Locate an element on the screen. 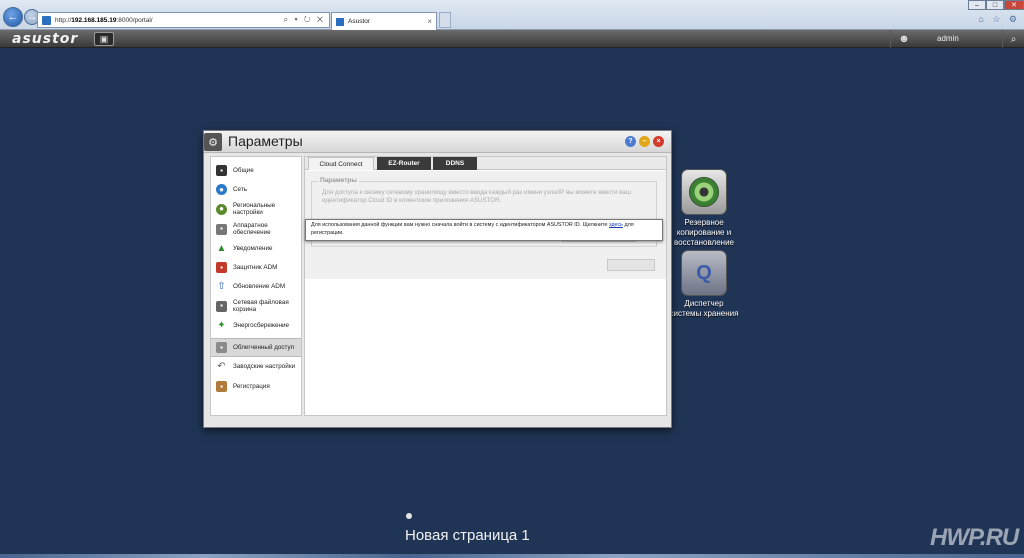 The width and height of the screenshot is (1024, 558). desktop-icon-label: Диспетчер системы хранения is located at coordinates (704, 308).